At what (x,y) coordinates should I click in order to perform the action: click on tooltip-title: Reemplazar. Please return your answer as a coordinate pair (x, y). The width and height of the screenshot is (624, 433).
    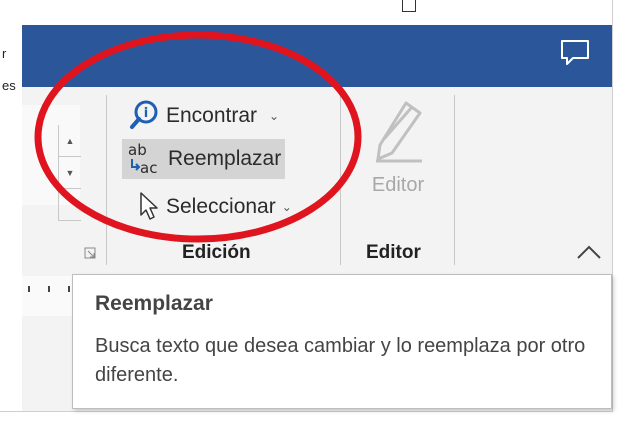
    Looking at the image, I should click on (154, 303).